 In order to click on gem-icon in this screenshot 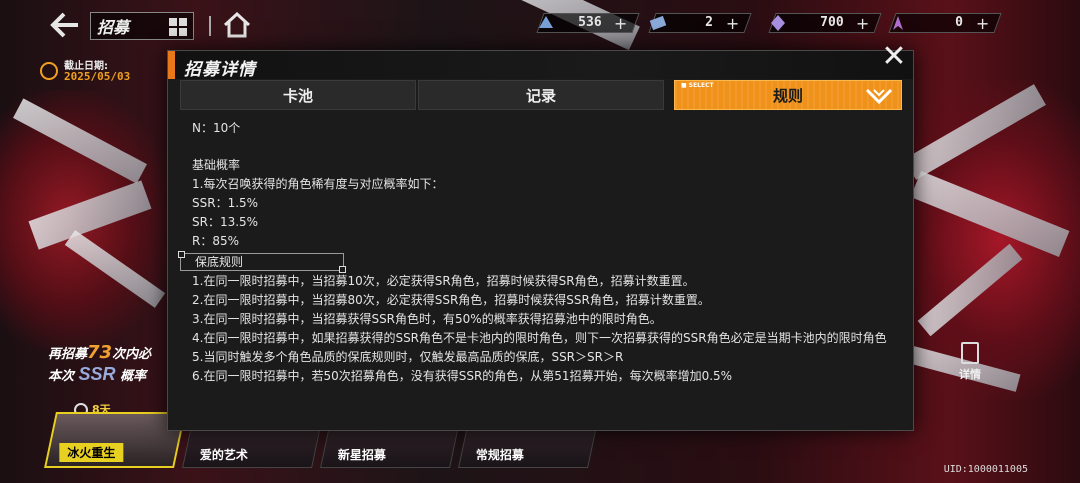, I will do `click(778, 23)`.